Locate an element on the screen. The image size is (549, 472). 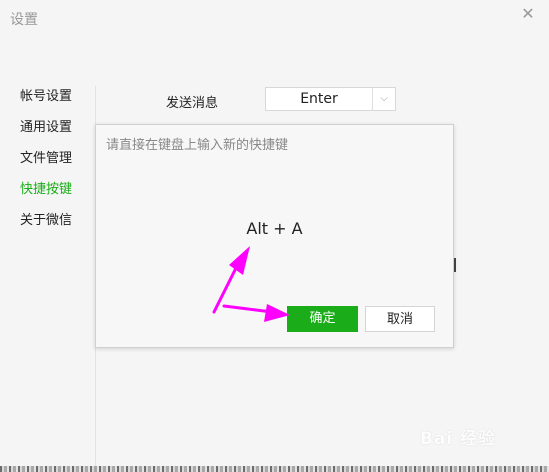
shortcut-value: Alt + A is located at coordinates (274, 228).